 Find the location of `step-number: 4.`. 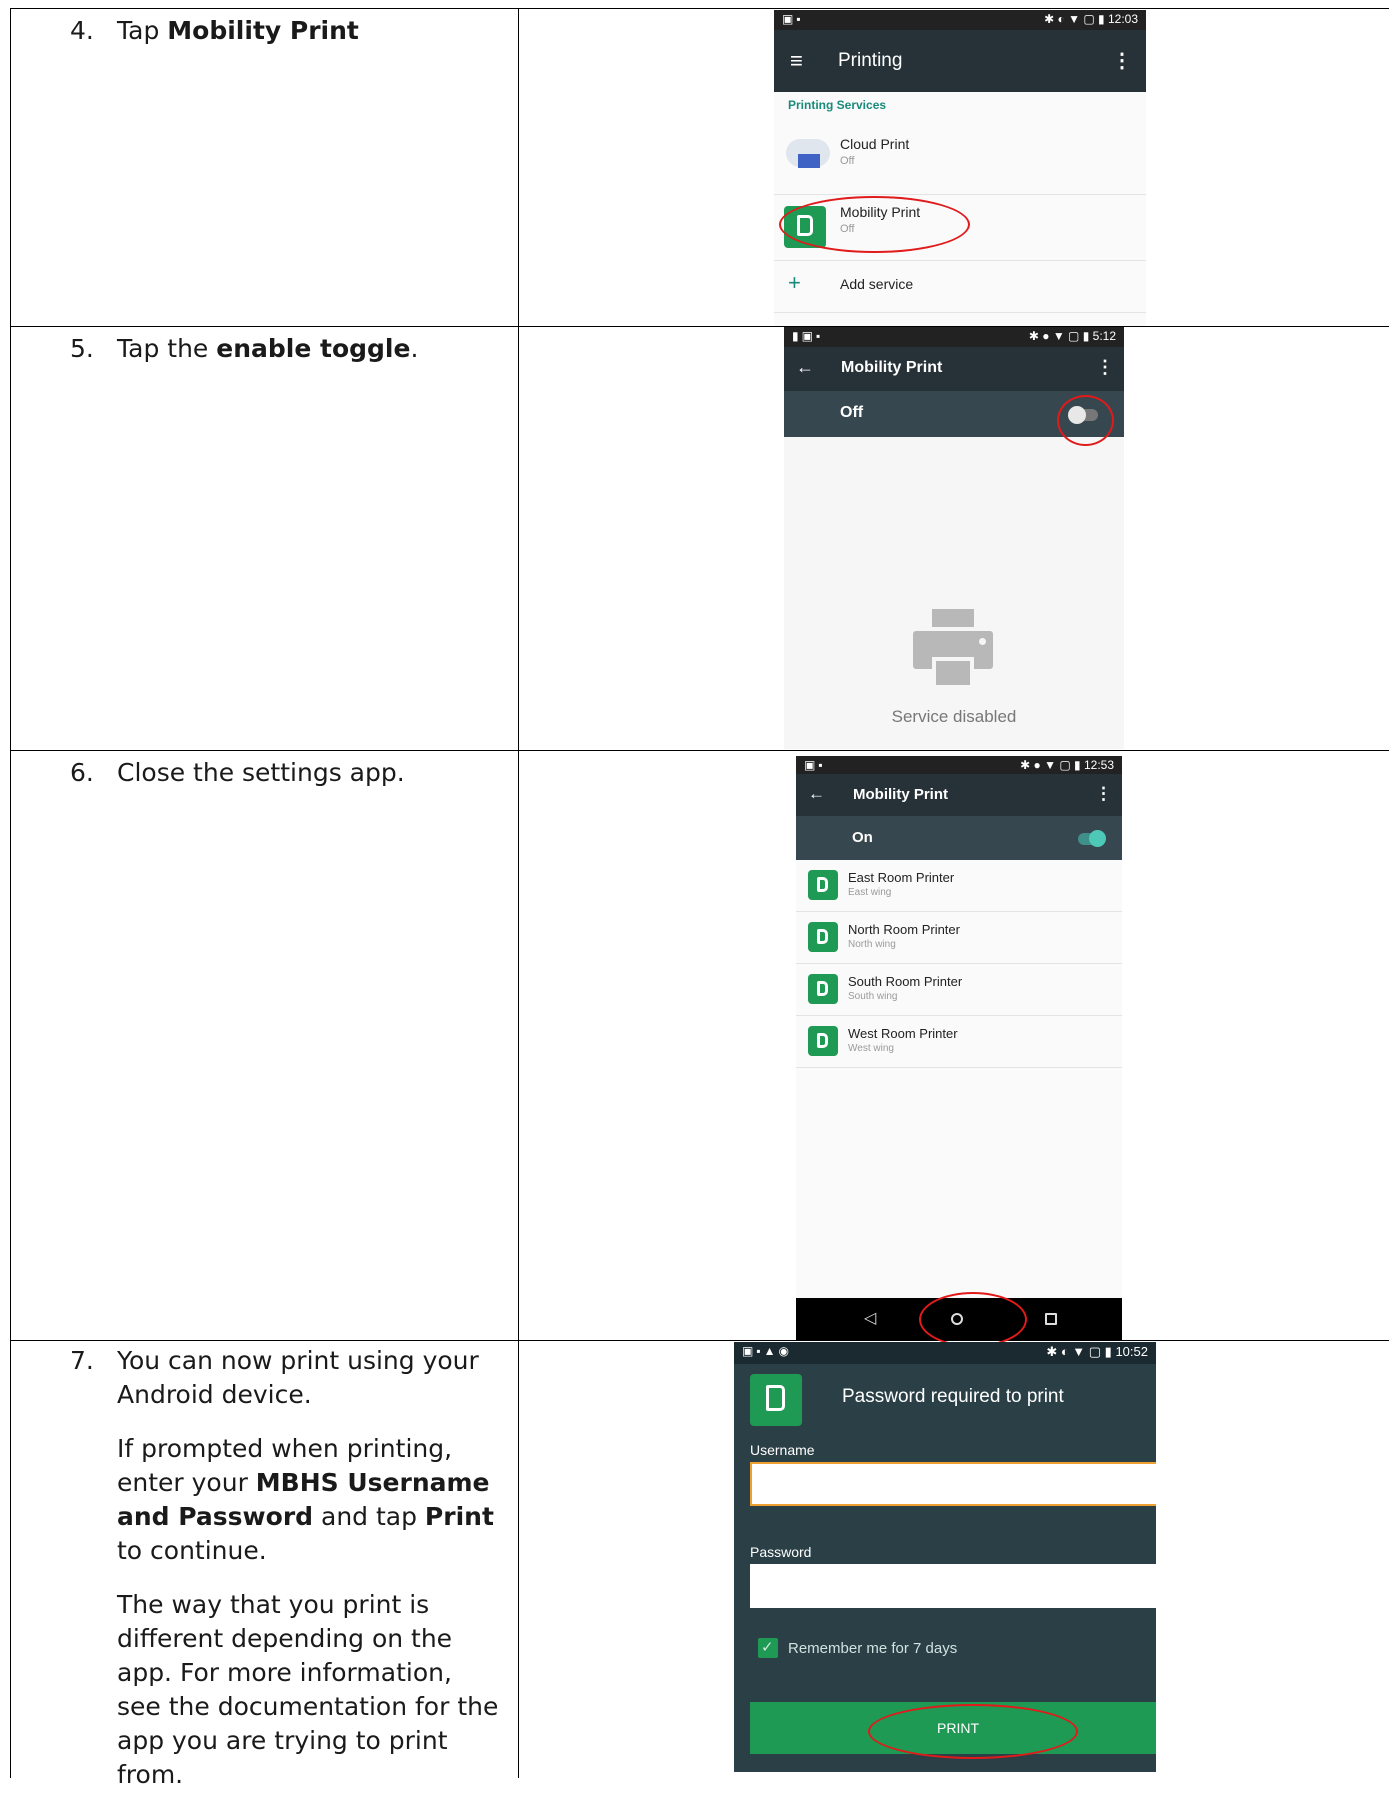

step-number: 4. is located at coordinates (82, 30).